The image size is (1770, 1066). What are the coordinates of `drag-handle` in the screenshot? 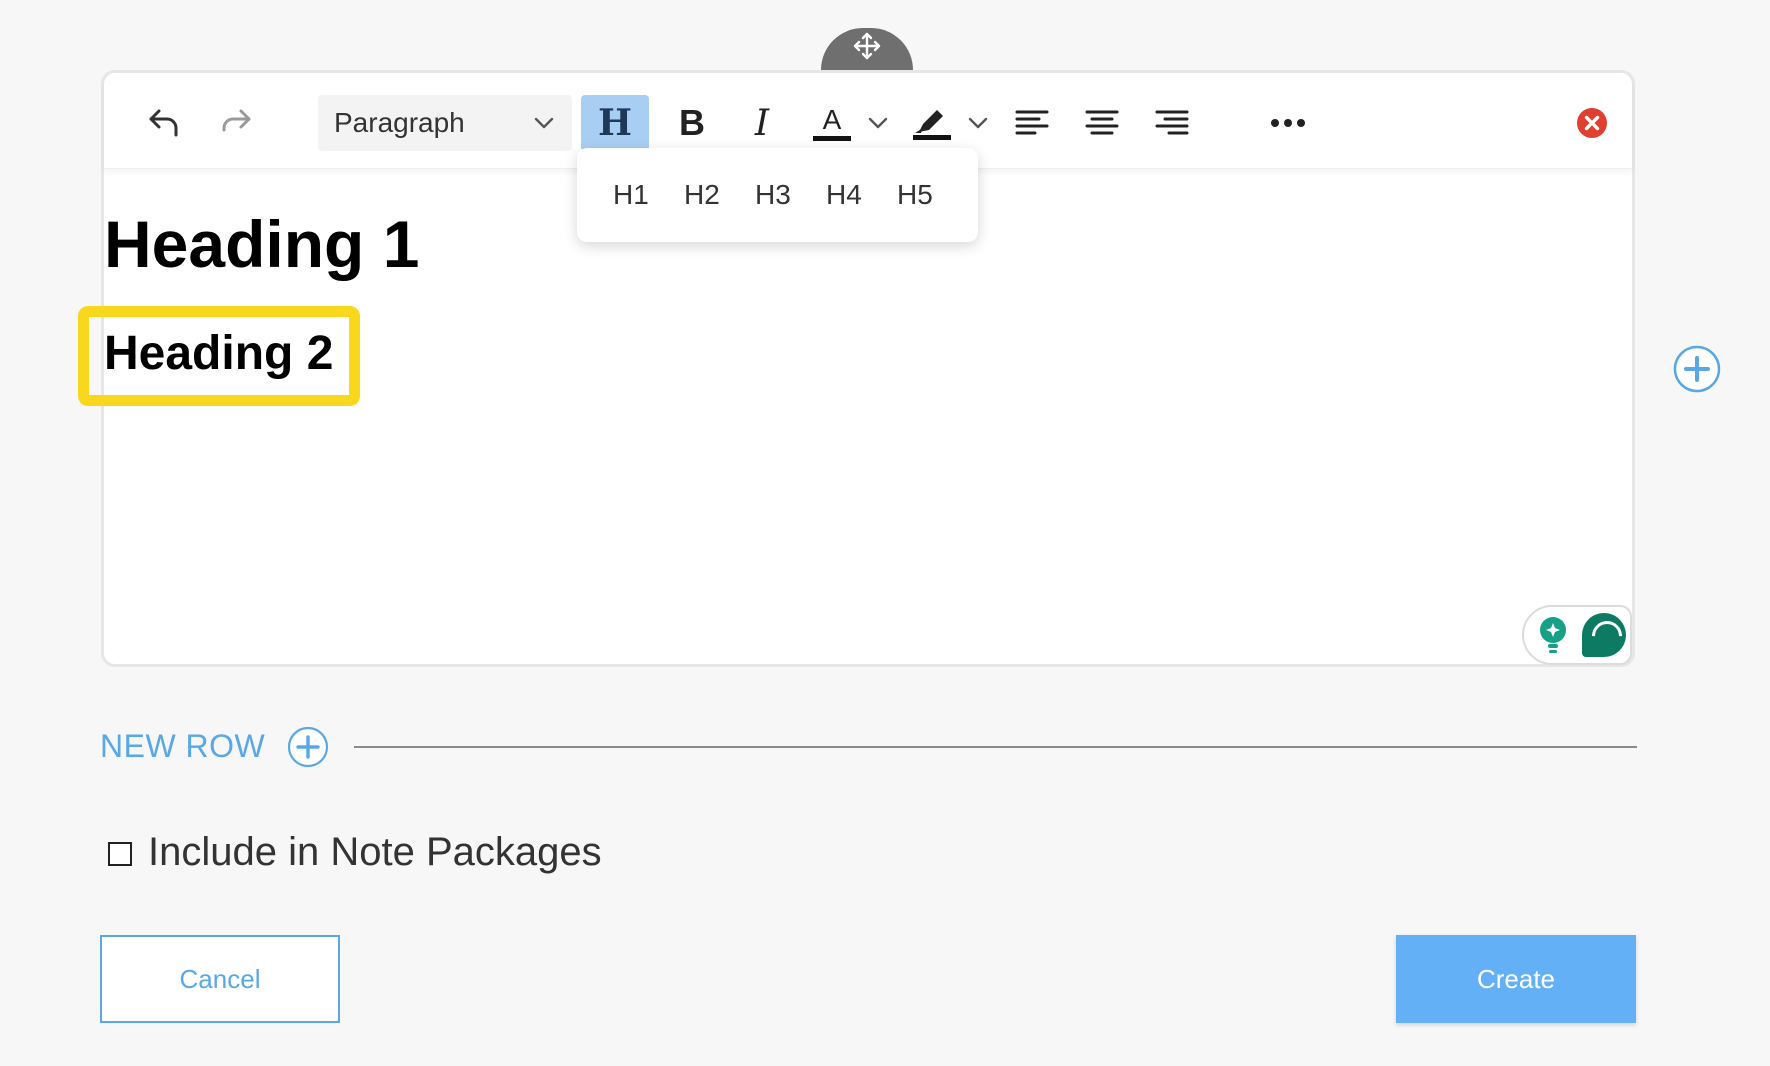 It's located at (867, 49).